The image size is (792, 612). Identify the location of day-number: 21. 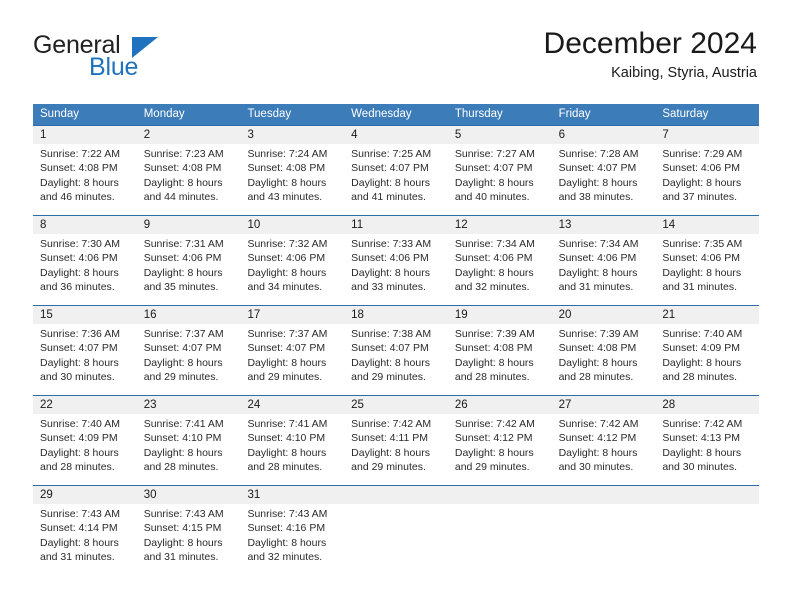
(707, 315).